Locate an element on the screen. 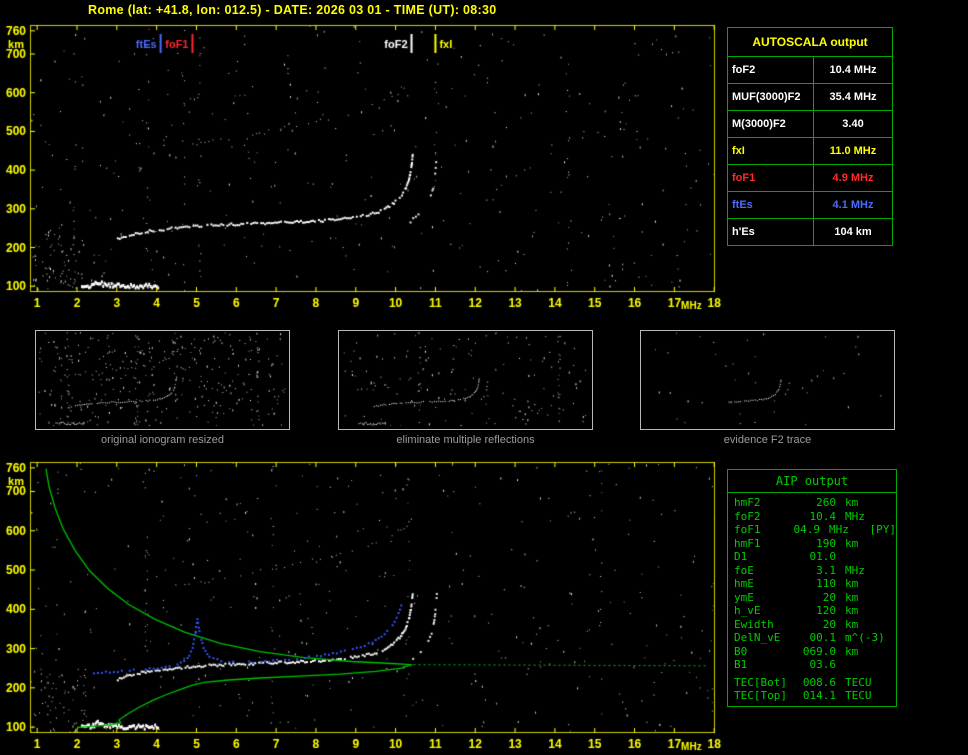 The width and height of the screenshot is (968, 755). aip-row: TEC[Bot] 008.6 TECU is located at coordinates (812, 683).